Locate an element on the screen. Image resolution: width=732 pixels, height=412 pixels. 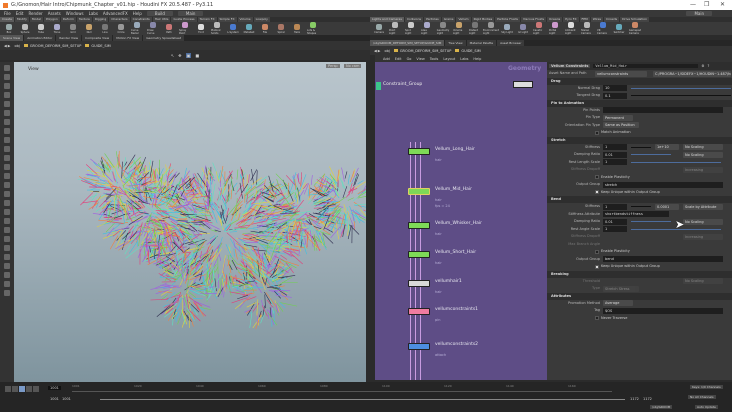
pane-tab: /obj/GROOM_DEFORM_SIM_SETUP/GUIDE_SIM is located at coordinates (407, 43).